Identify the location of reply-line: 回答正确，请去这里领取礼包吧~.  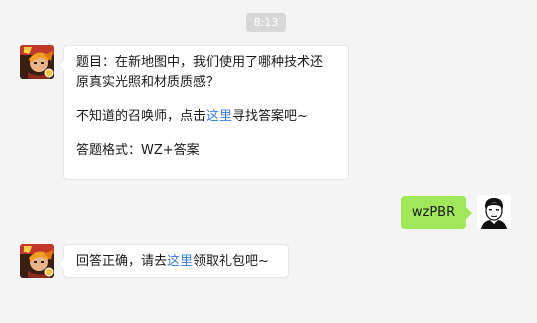
(177, 262).